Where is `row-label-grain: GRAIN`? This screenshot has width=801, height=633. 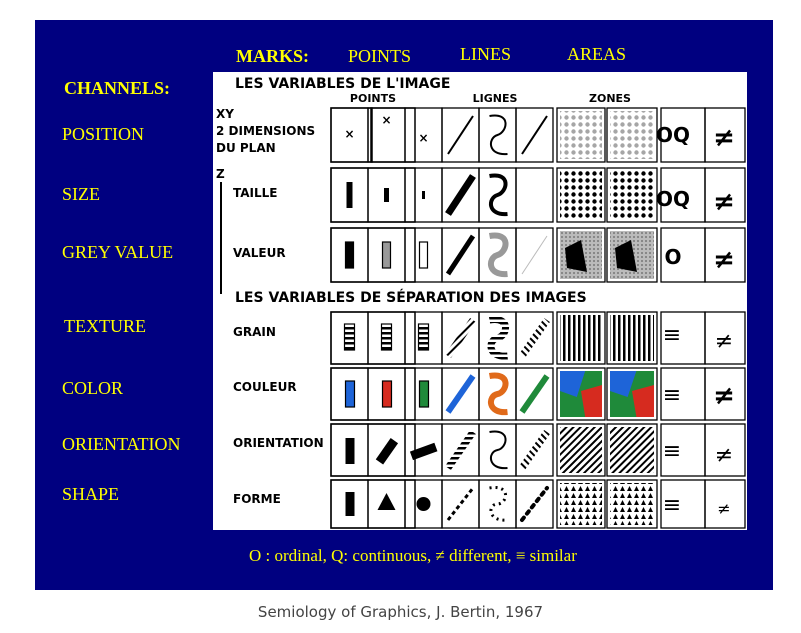
row-label-grain: GRAIN is located at coordinates (254, 332).